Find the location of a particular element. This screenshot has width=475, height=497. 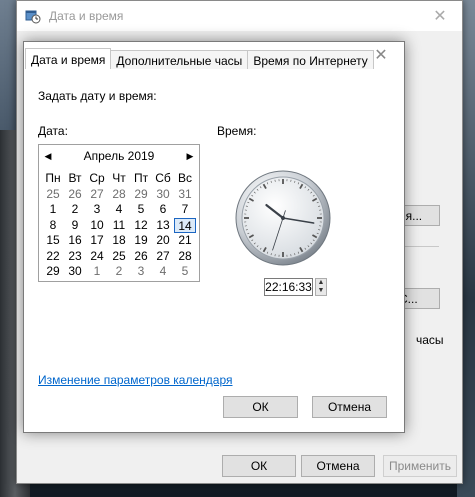

calendar-day: 12 is located at coordinates (141, 226).